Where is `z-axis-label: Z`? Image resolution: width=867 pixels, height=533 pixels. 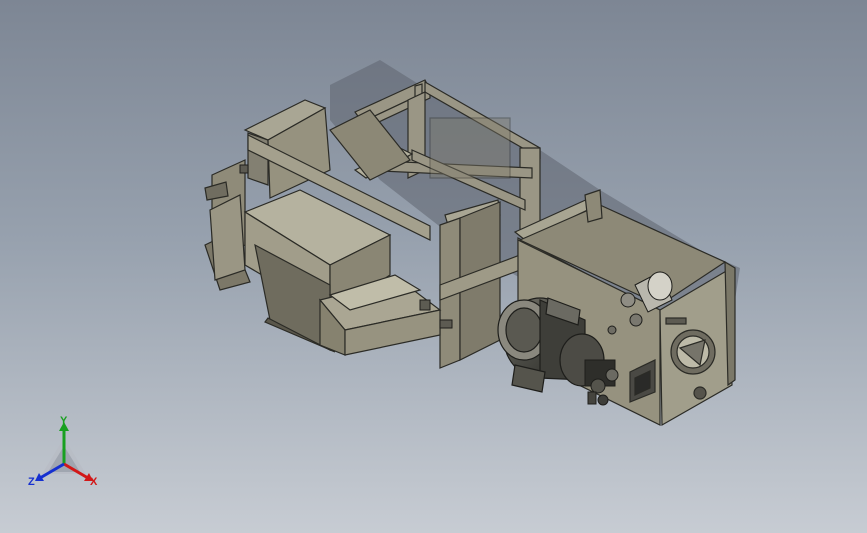
z-axis-label: Z is located at coordinates (31, 482).